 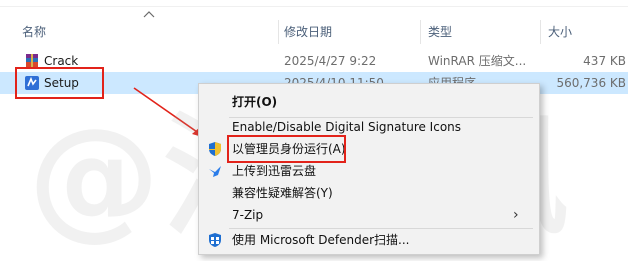 What do you see at coordinates (59, 83) in the screenshot?
I see `setup-highlight-box` at bounding box center [59, 83].